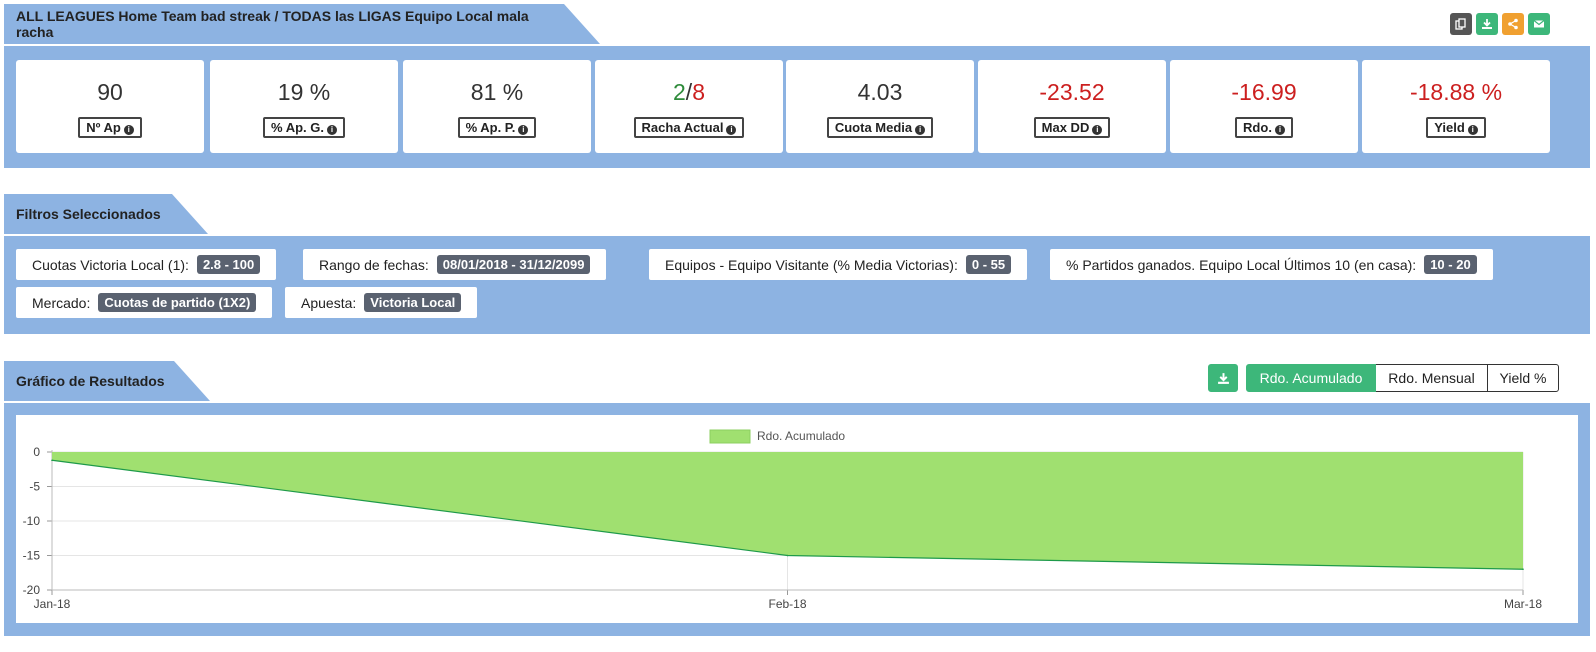 The image size is (1596, 652). I want to click on stat-label: Rdo. i, so click(1264, 127).